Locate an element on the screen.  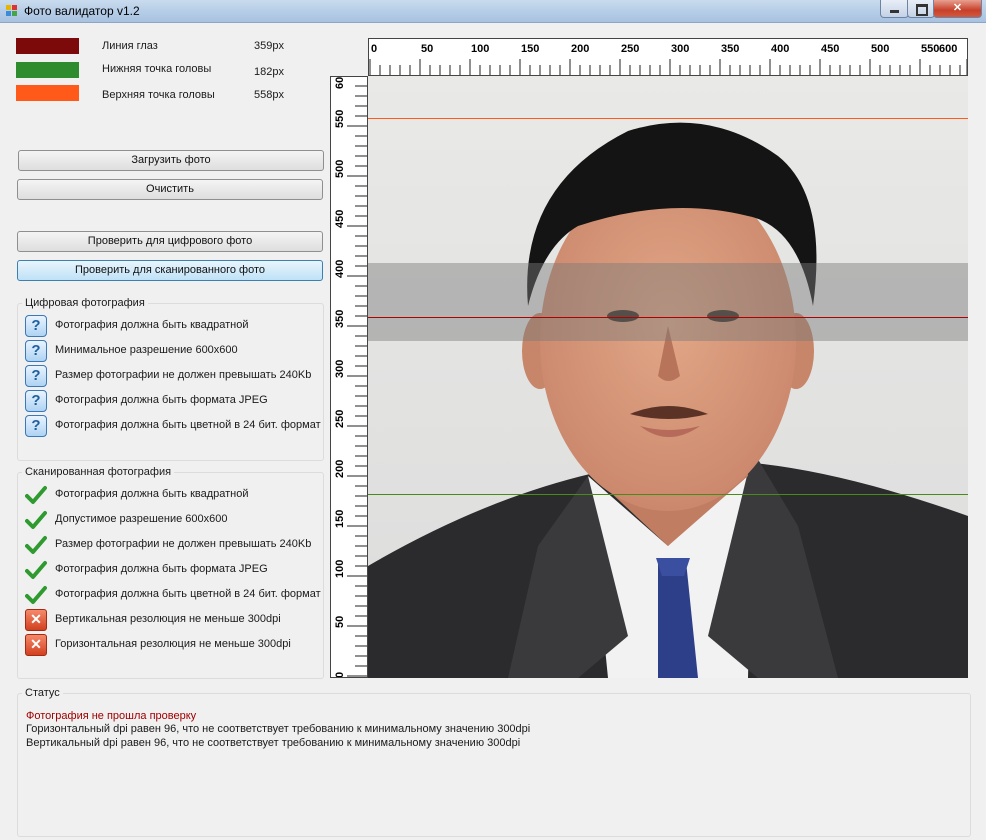
head-bottom-label: Нижняя точка головы is located at coordinates (157, 69).